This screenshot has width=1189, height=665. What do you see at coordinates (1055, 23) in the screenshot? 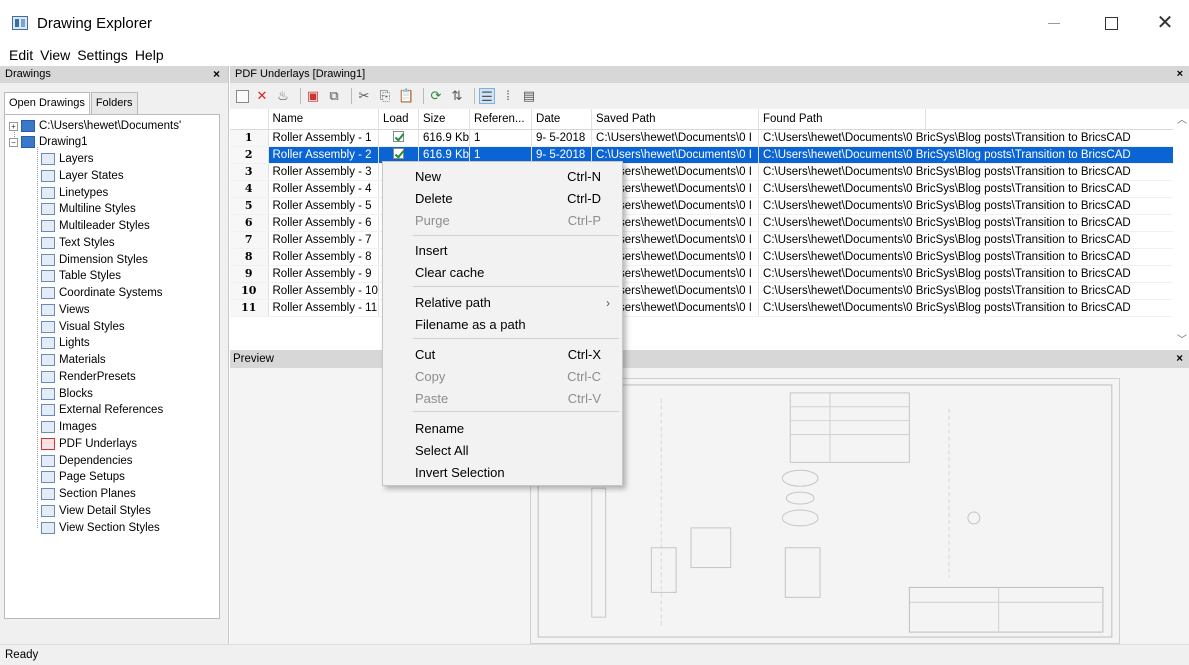
I see `minimize-button` at bounding box center [1055, 23].